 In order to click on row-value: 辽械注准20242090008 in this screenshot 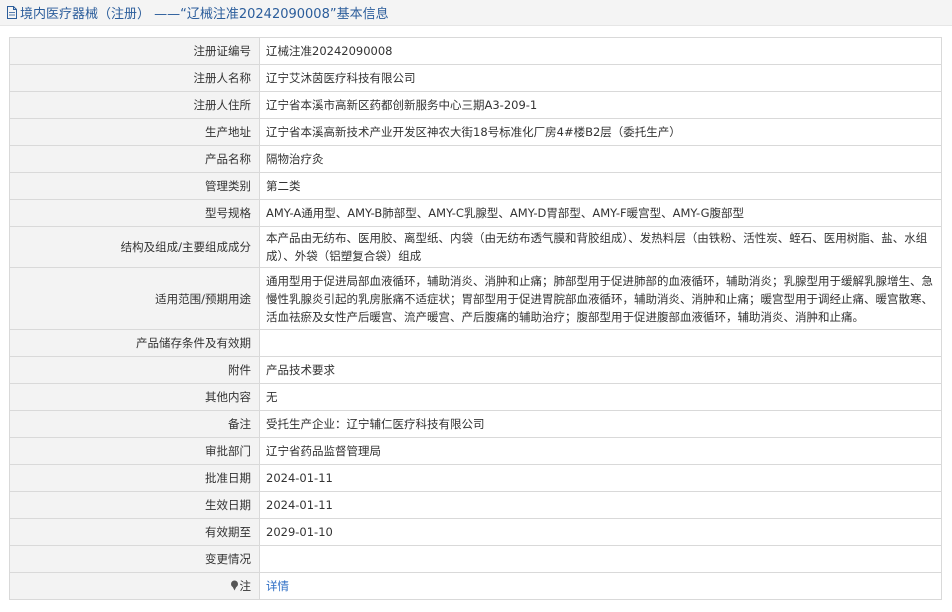, I will do `click(600, 51)`.